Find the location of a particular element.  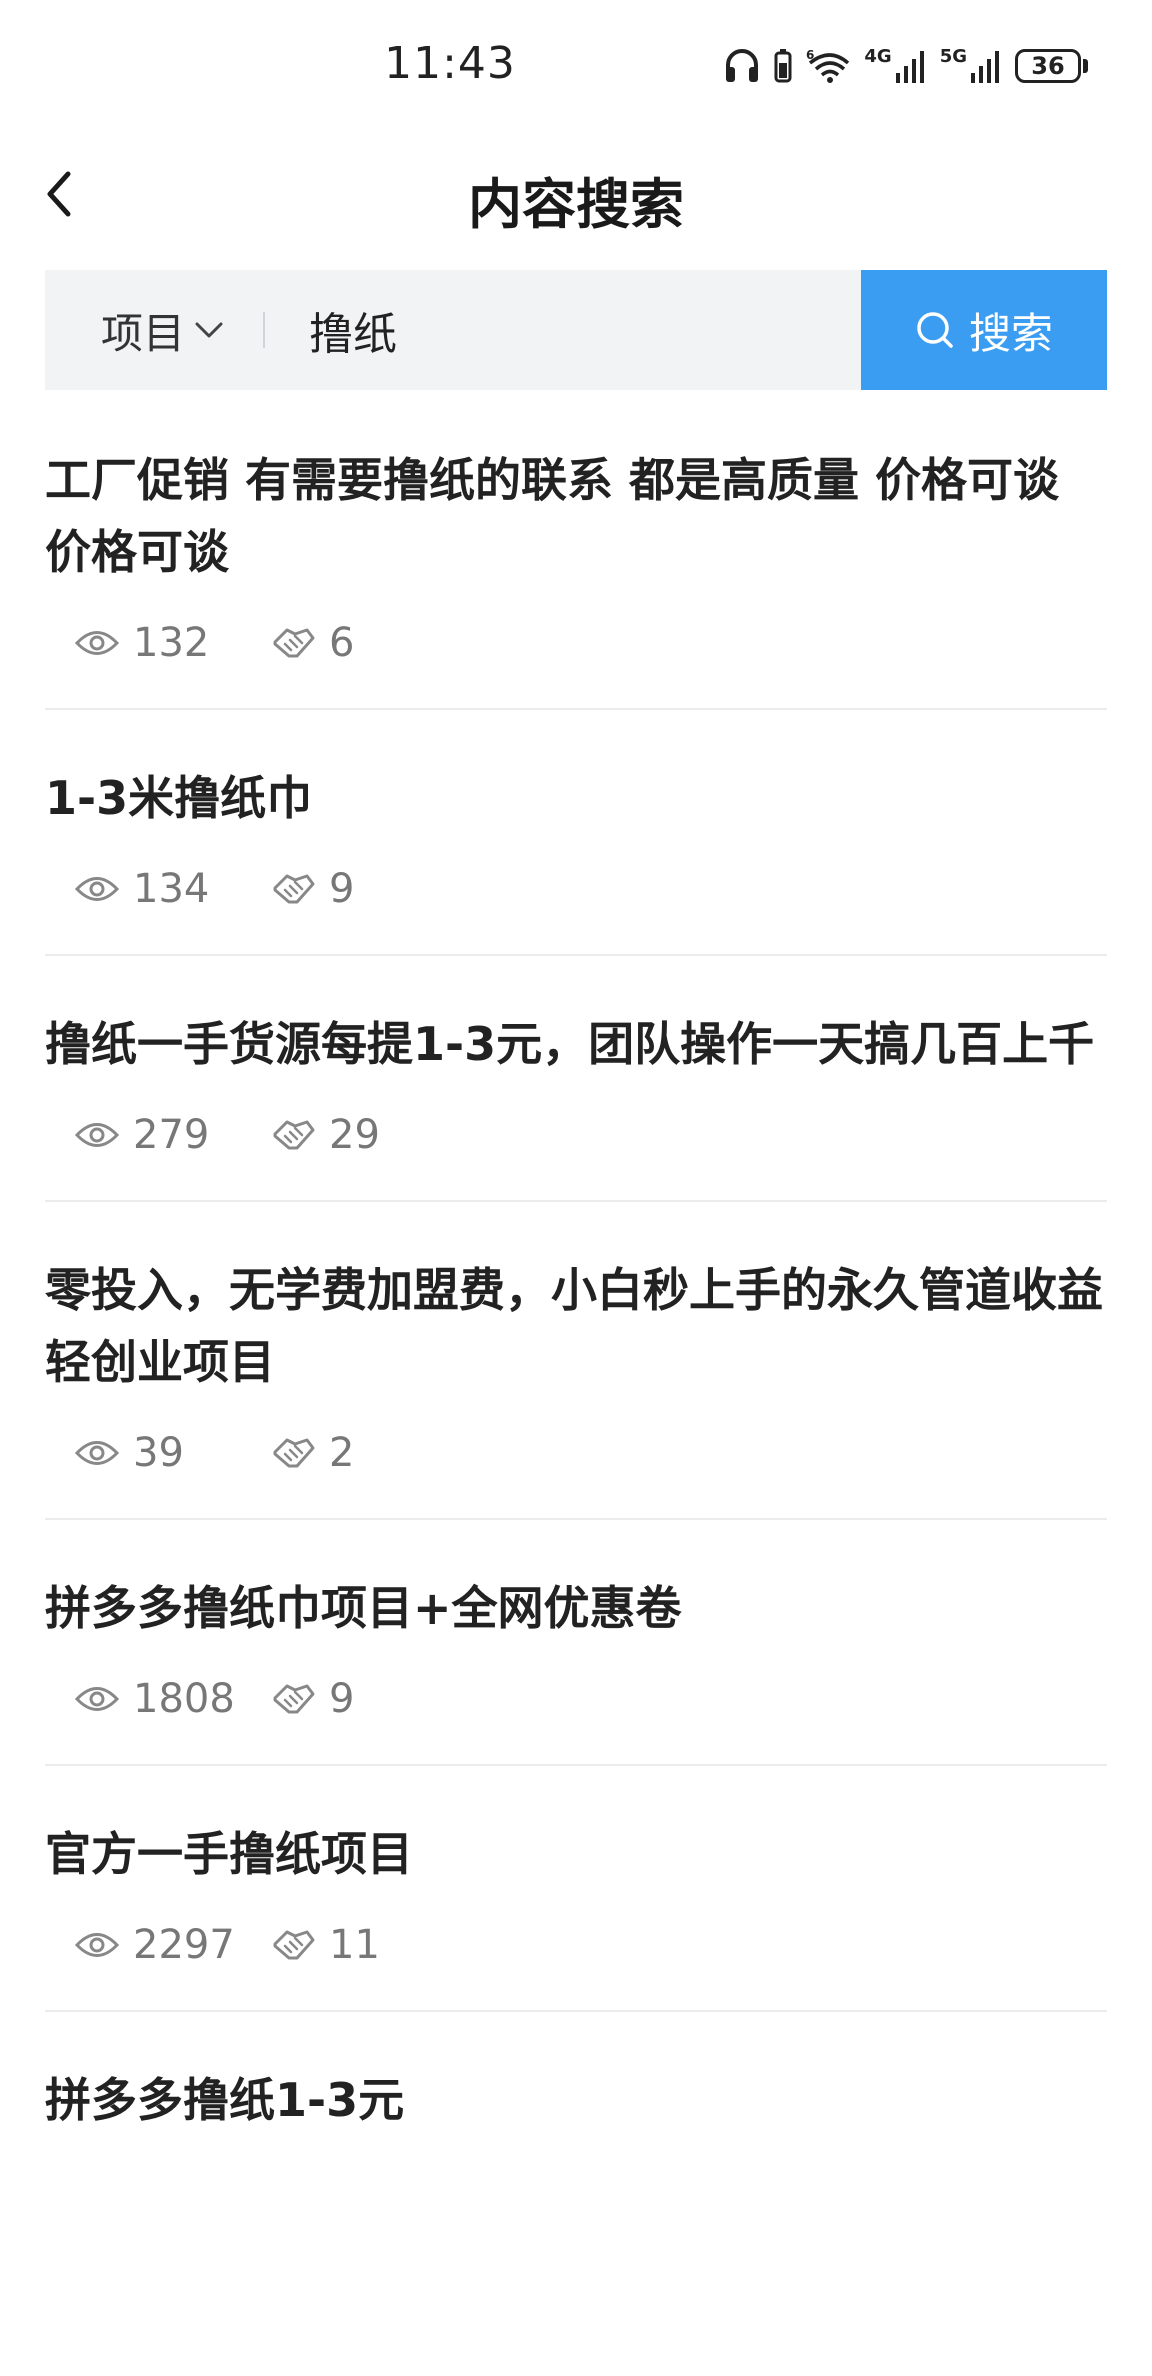

status-icons: 6 4G 5G 36 is located at coordinates (906, 66).